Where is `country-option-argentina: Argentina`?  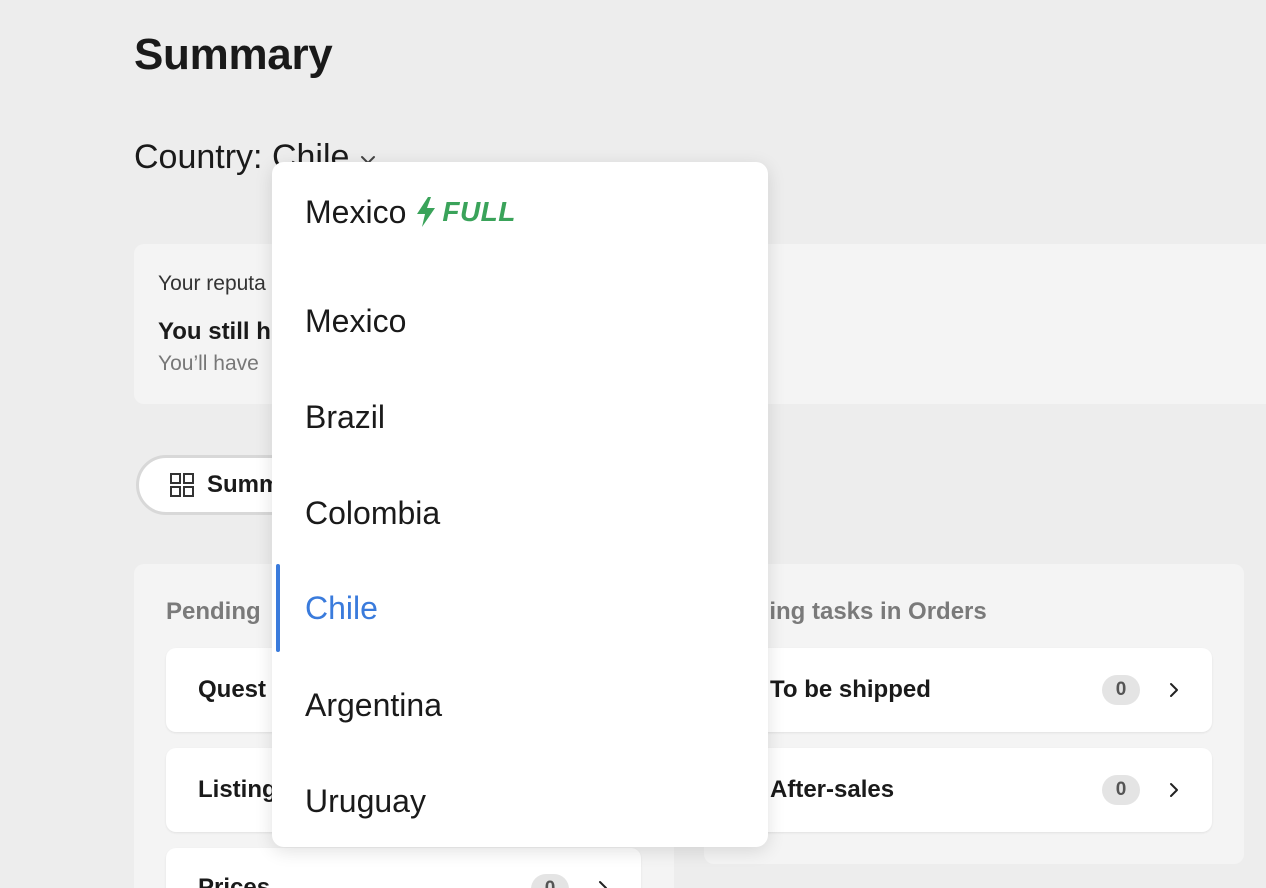 country-option-argentina: Argentina is located at coordinates (520, 705).